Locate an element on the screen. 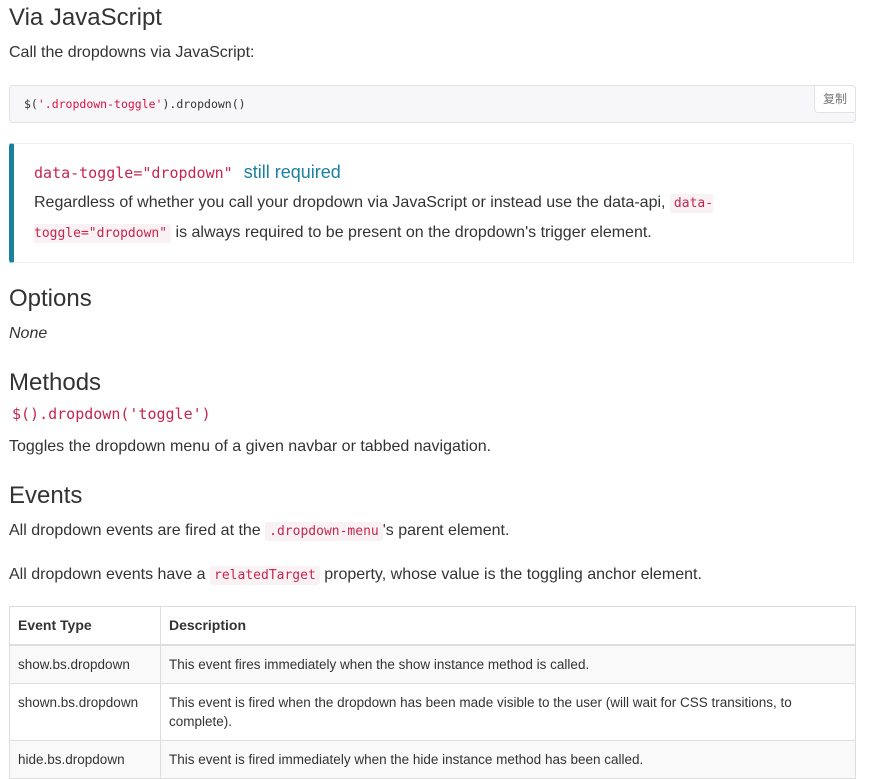  section-heading-events: Events is located at coordinates (46, 495).